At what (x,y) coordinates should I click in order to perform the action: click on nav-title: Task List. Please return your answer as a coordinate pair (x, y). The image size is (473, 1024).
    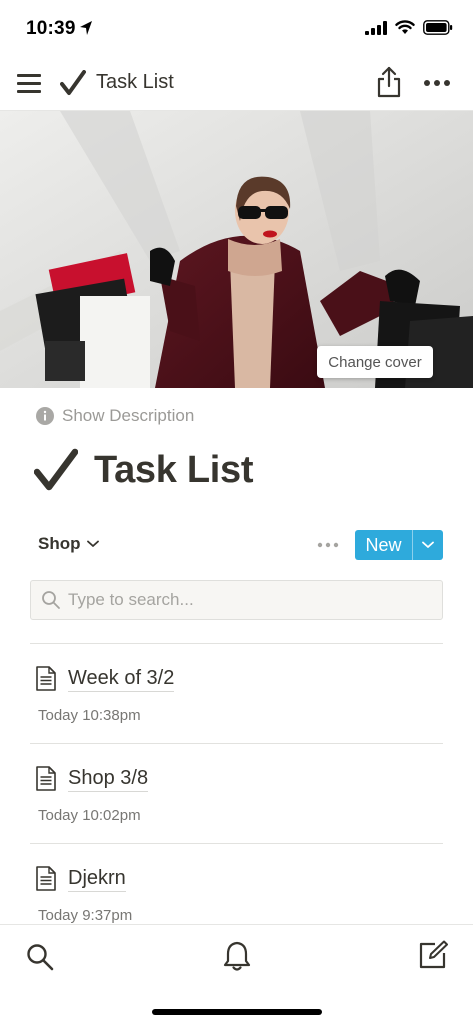
    Looking at the image, I should click on (135, 82).